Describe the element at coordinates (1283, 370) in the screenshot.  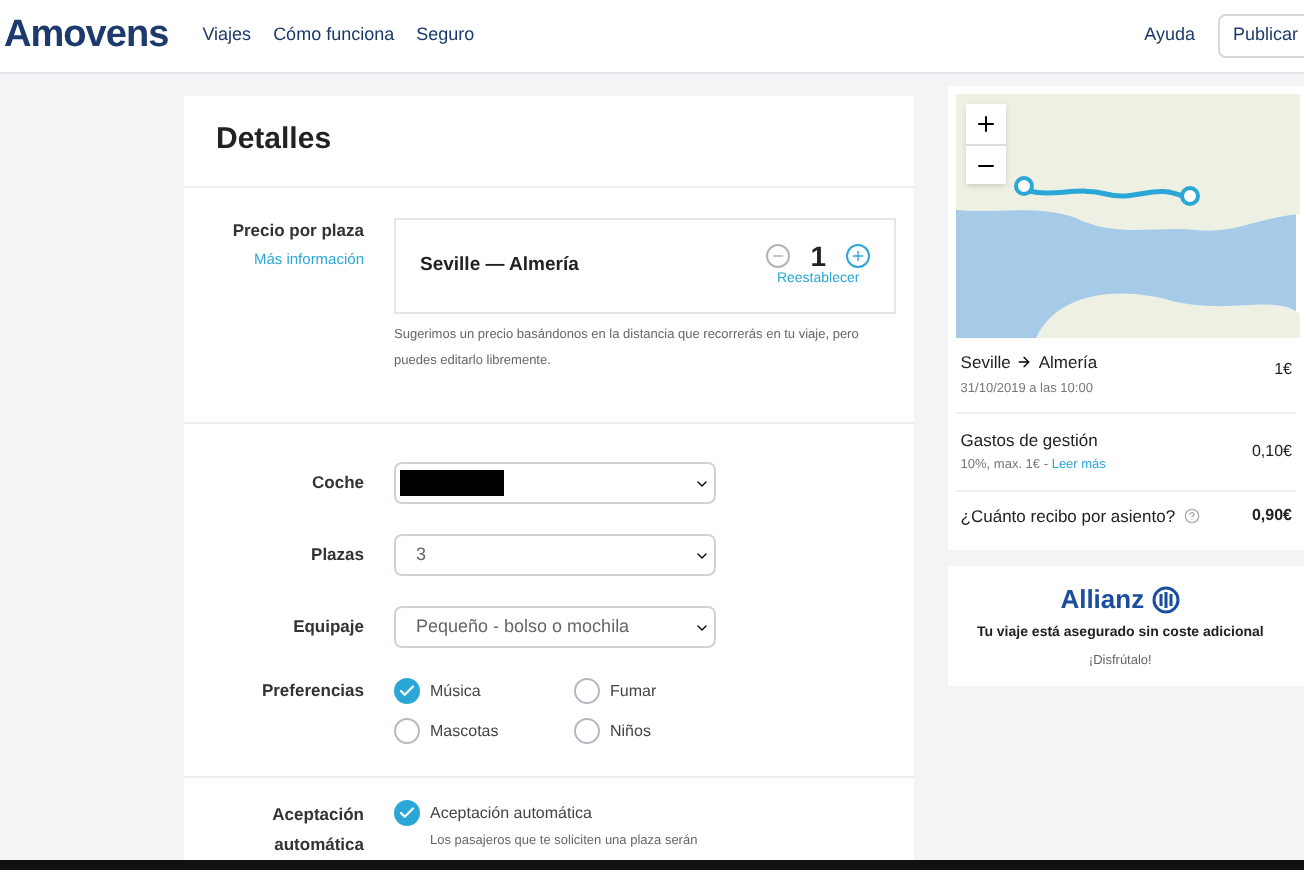
I see `trip-price: 1€` at that location.